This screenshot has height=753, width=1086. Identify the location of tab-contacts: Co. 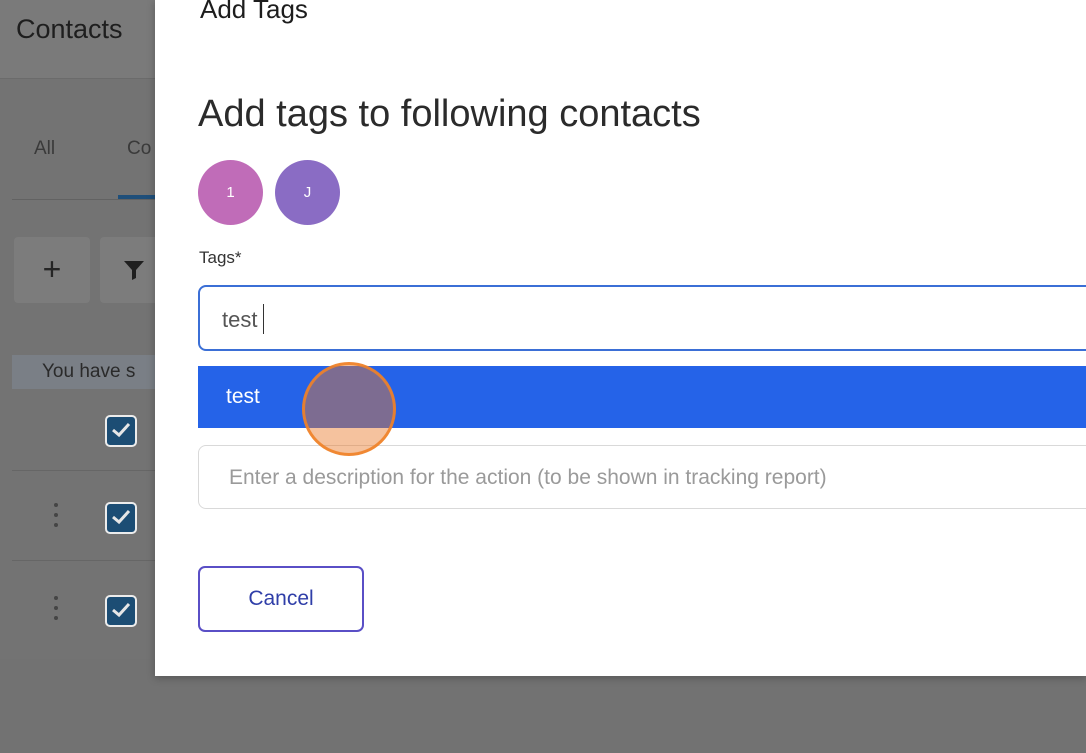
(139, 149).